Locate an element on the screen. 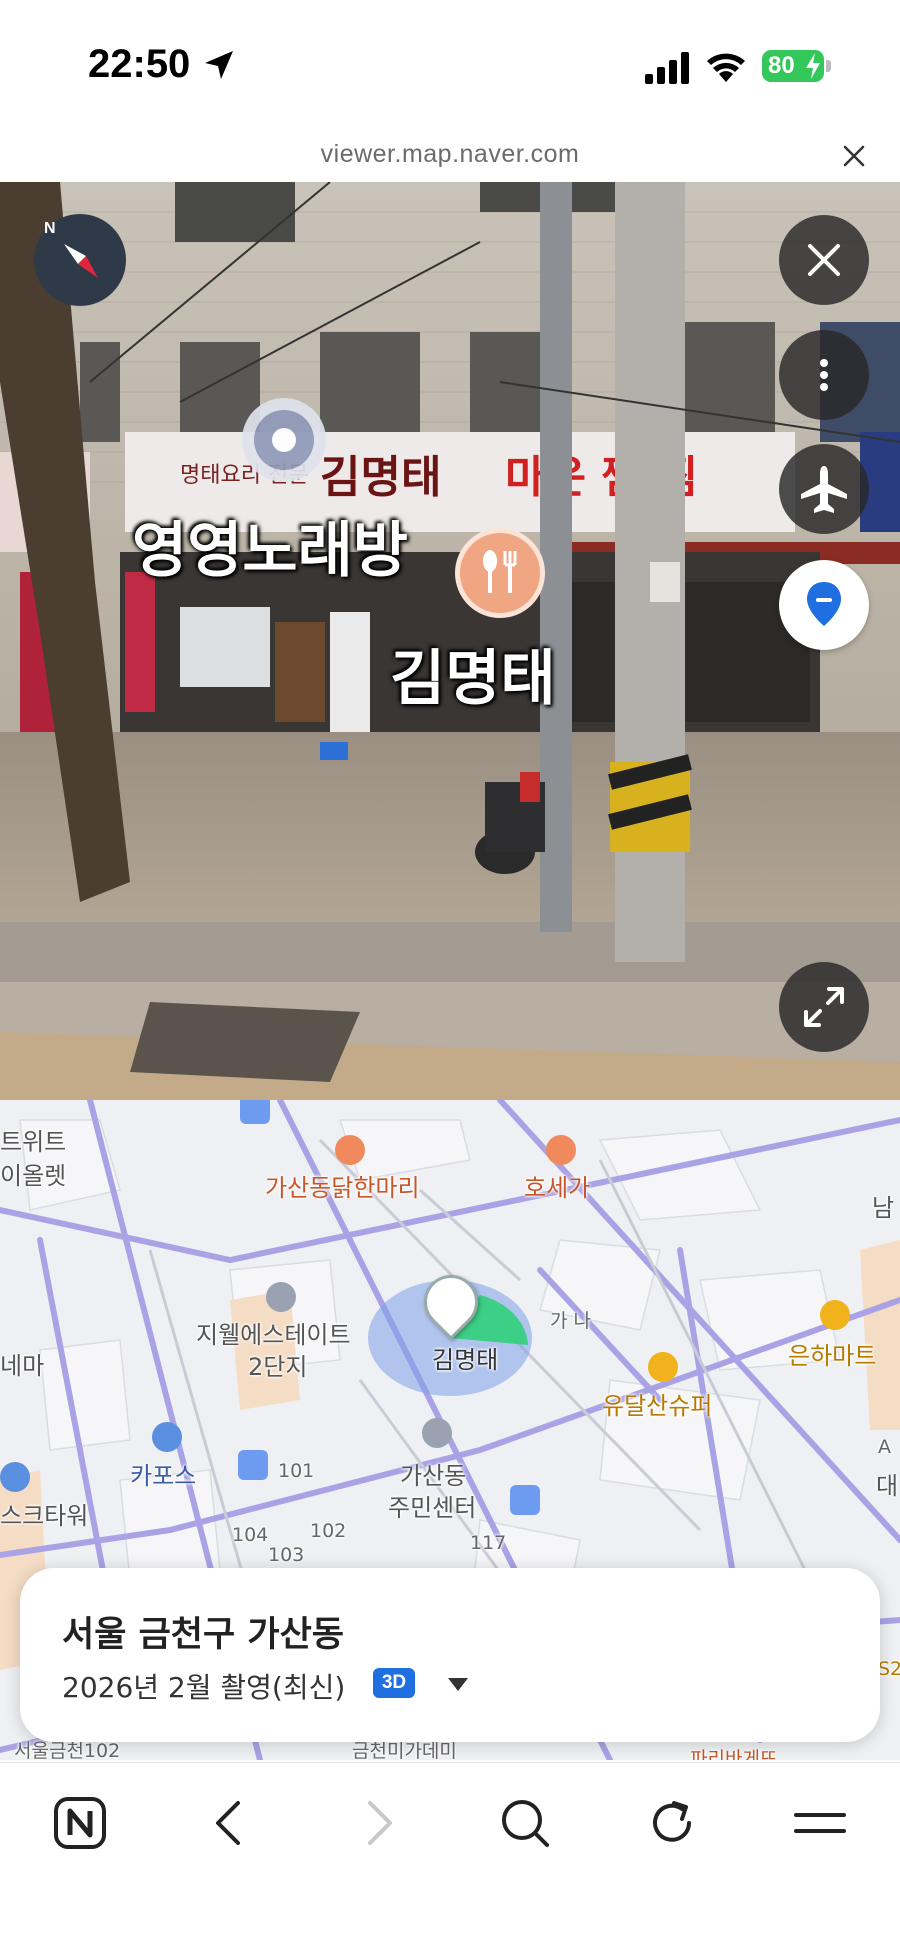  building-number-label: 103 is located at coordinates (286, 1555).